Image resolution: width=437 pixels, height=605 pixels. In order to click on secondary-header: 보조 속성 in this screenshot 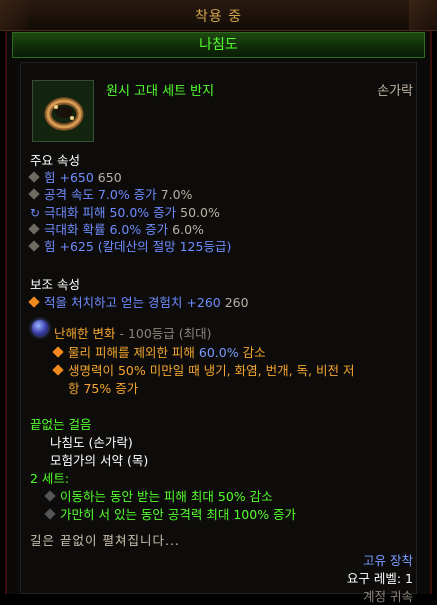, I will do `click(55, 284)`.